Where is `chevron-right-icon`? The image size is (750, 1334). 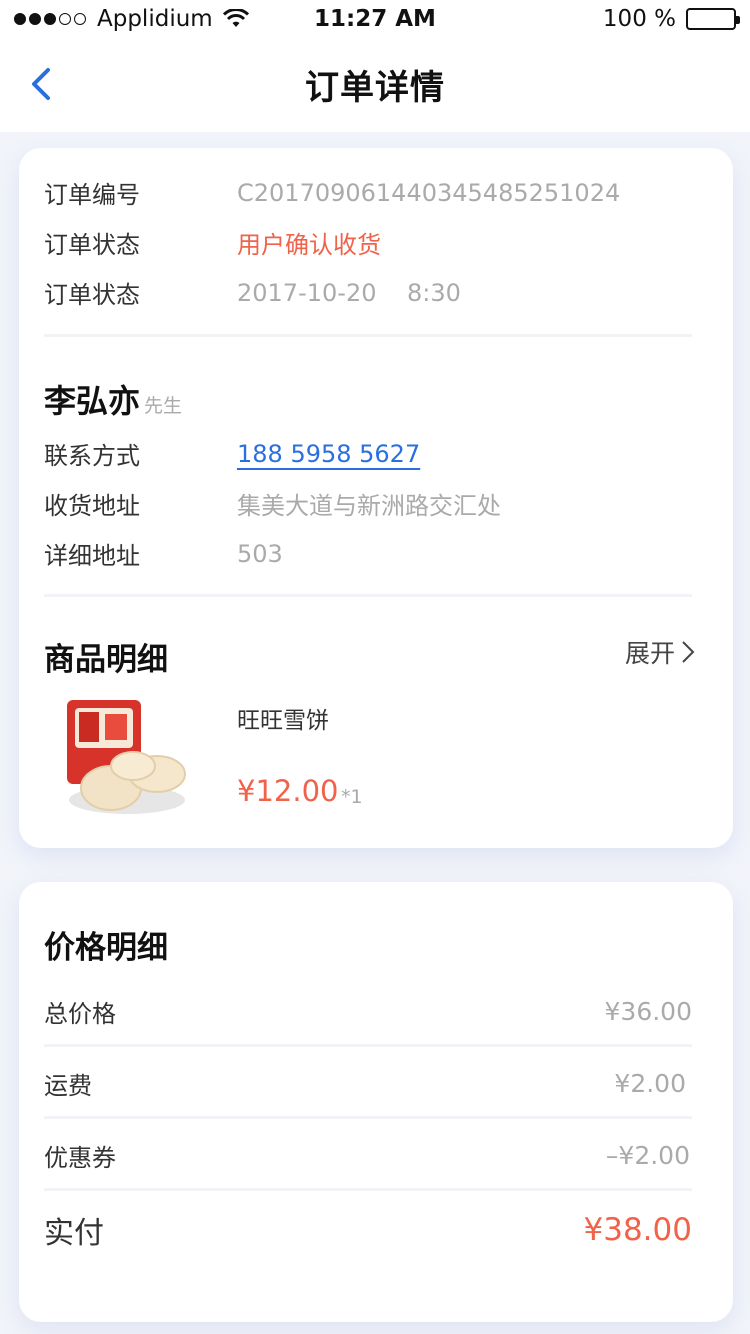 chevron-right-icon is located at coordinates (688, 652).